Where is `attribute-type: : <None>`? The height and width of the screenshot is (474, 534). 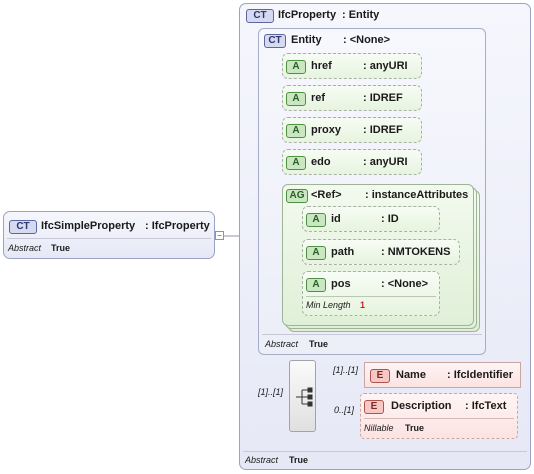 attribute-type: : <None> is located at coordinates (405, 284).